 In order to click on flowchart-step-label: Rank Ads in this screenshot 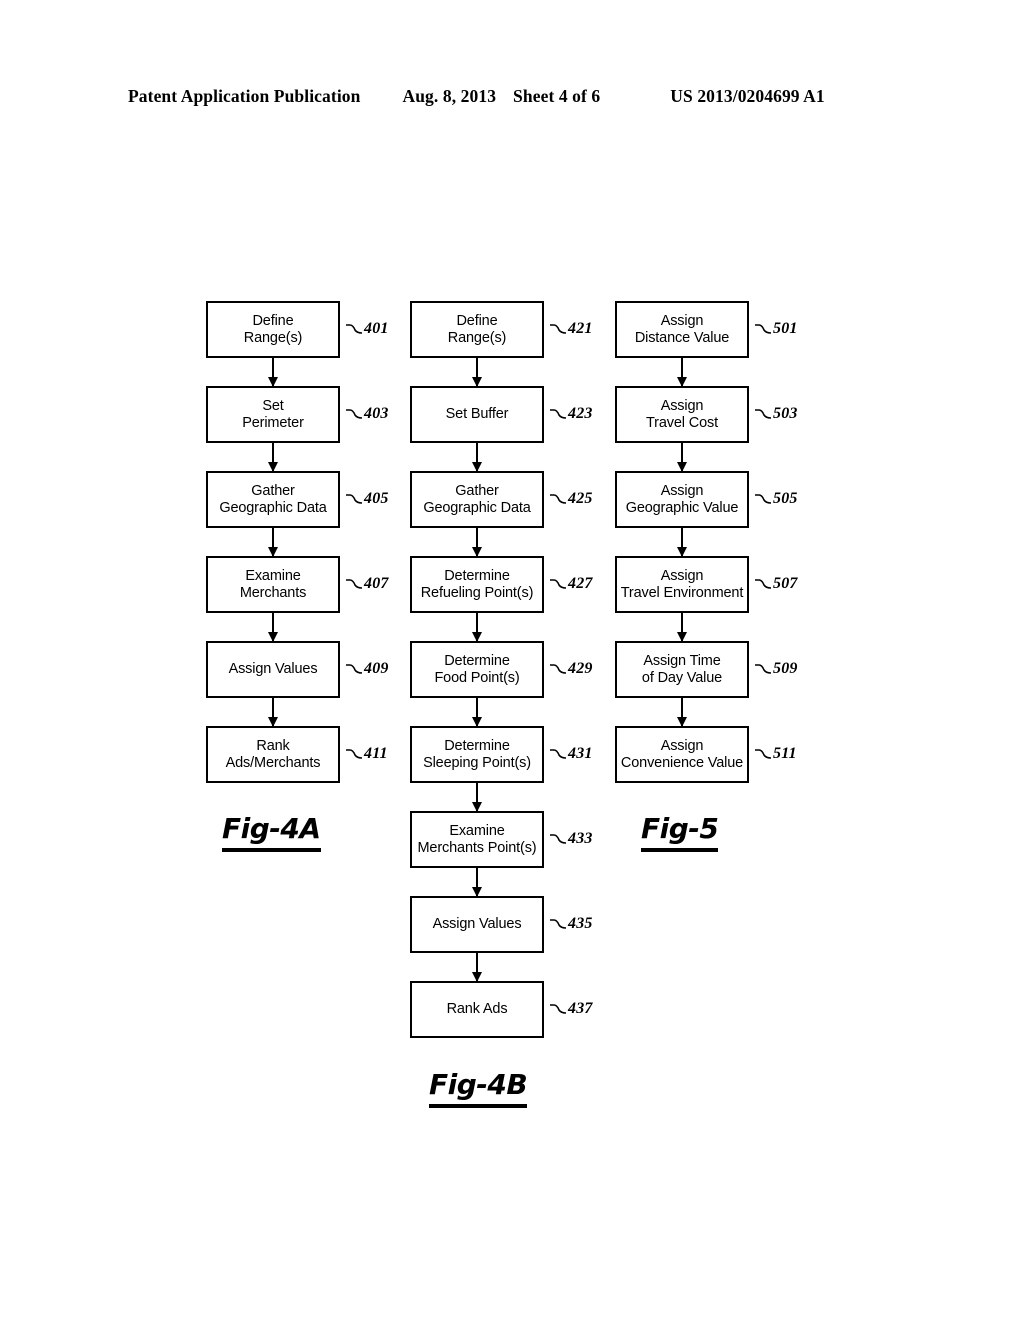, I will do `click(477, 1009)`.